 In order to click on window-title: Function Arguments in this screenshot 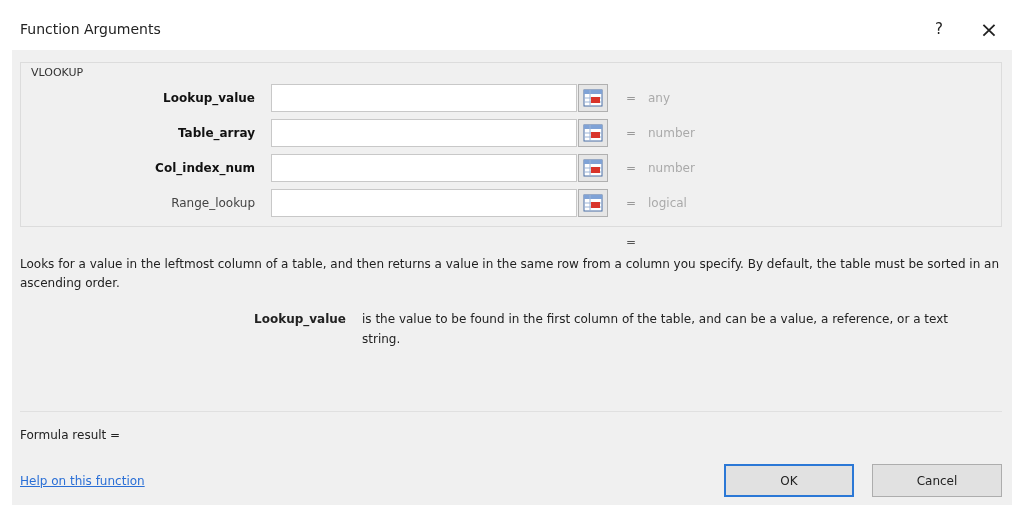, I will do `click(90, 29)`.